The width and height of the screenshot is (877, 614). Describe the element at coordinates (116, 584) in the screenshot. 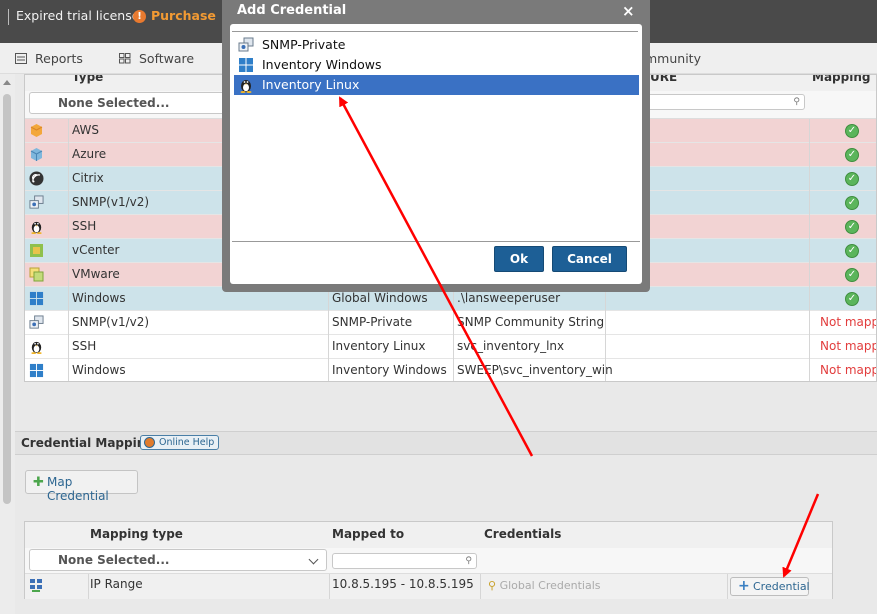

I see `mapping-type-cell: IP Range` at that location.